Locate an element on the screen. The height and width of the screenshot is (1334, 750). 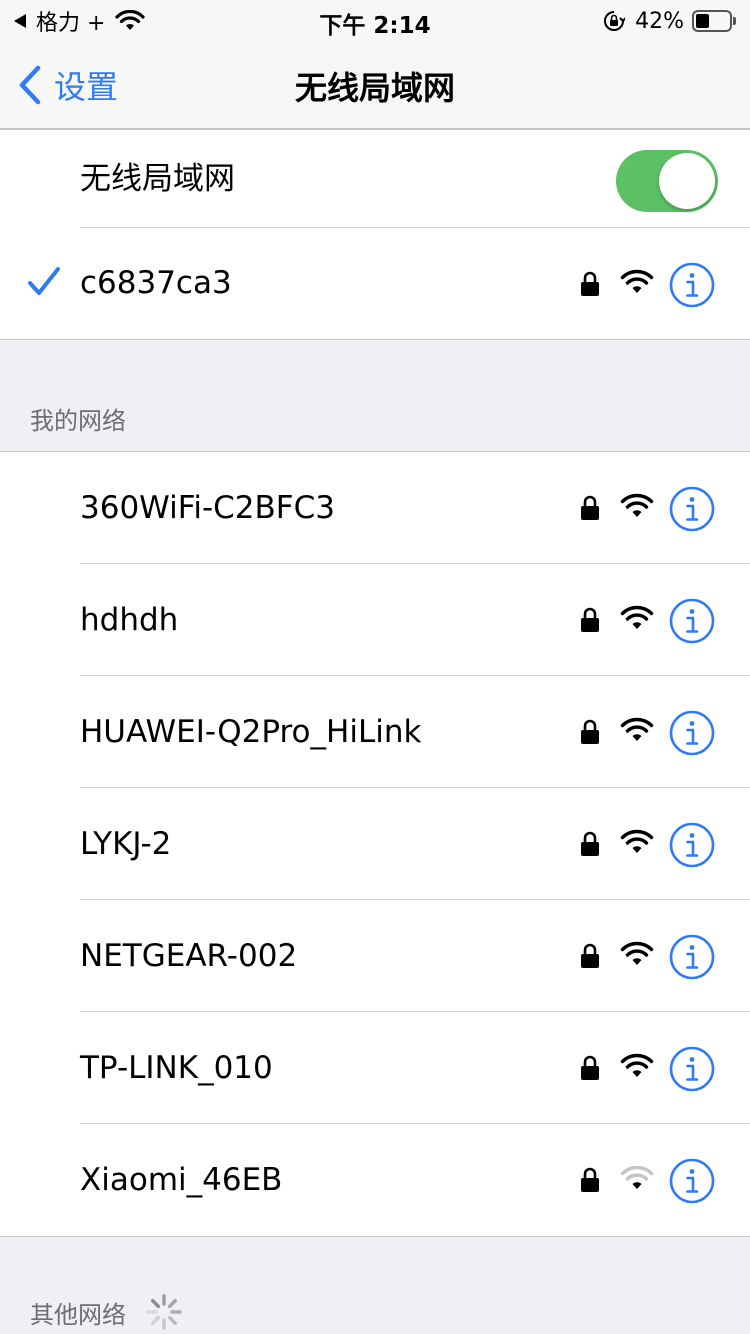
my-networks-header-label: 我的网络 is located at coordinates (78, 421).